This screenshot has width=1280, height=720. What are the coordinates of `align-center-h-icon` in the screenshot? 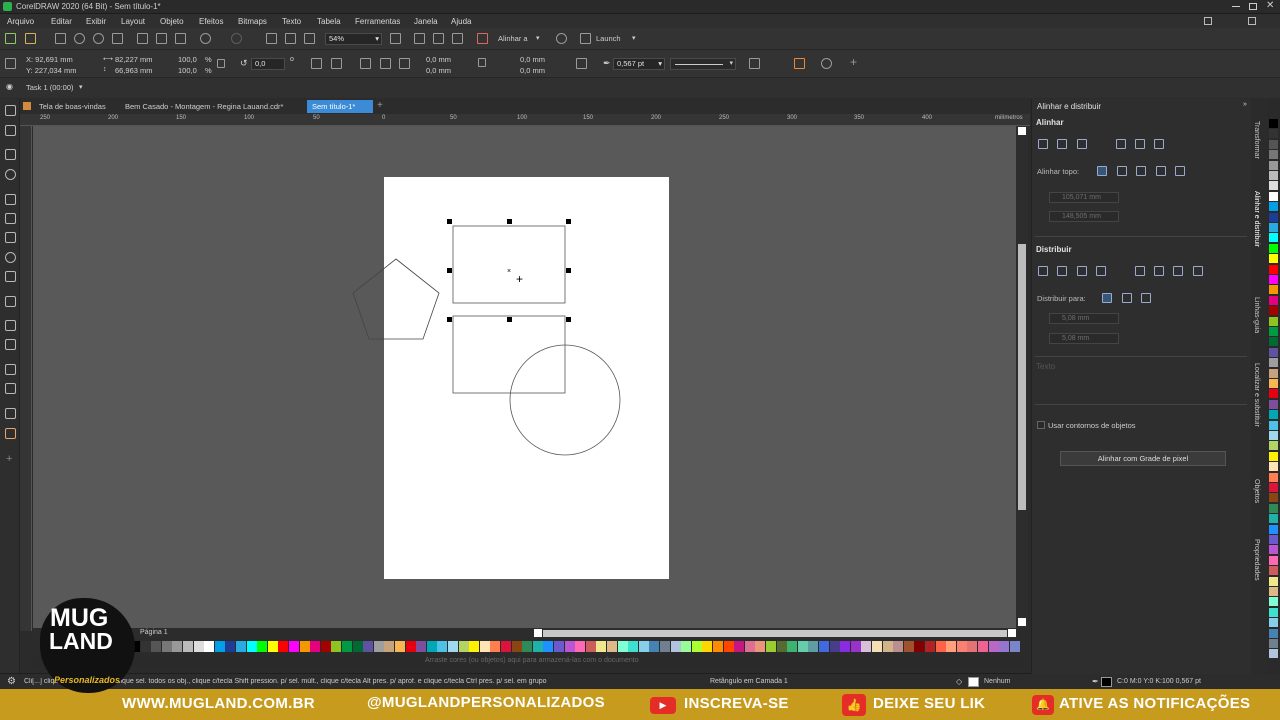 It's located at (1062, 144).